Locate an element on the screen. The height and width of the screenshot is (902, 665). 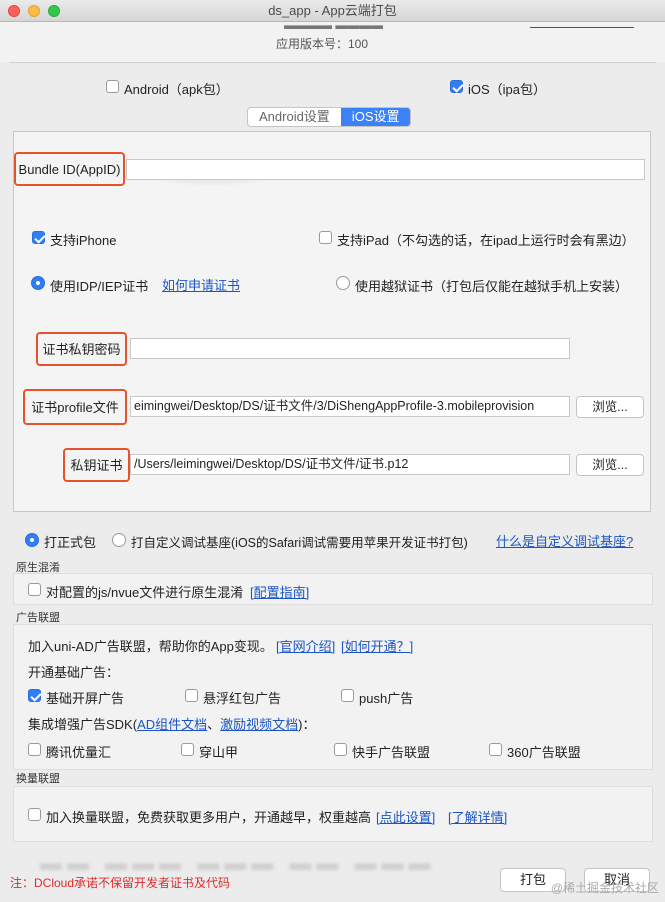
bundle-id-input is located at coordinates (385, 169).